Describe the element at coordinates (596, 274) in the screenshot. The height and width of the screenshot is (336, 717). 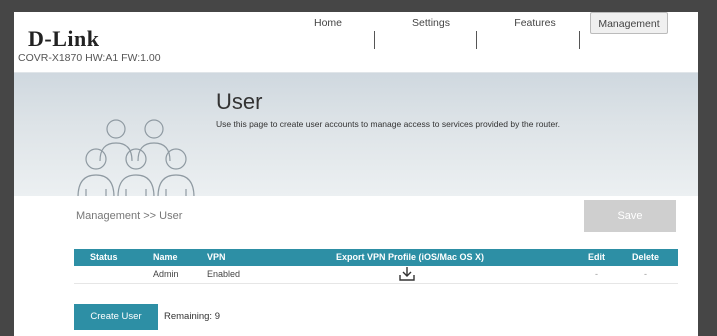
I see `edit-button: -` at that location.